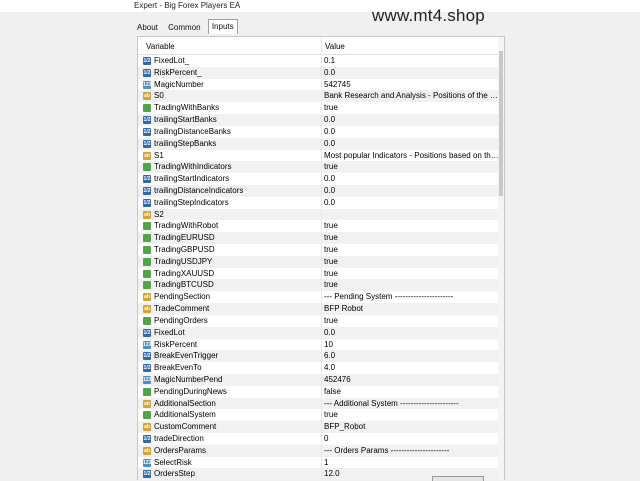 The height and width of the screenshot is (481, 640). What do you see at coordinates (321, 368) in the screenshot?
I see `table-row: 1/2 BreakEvenTo 4.0` at bounding box center [321, 368].